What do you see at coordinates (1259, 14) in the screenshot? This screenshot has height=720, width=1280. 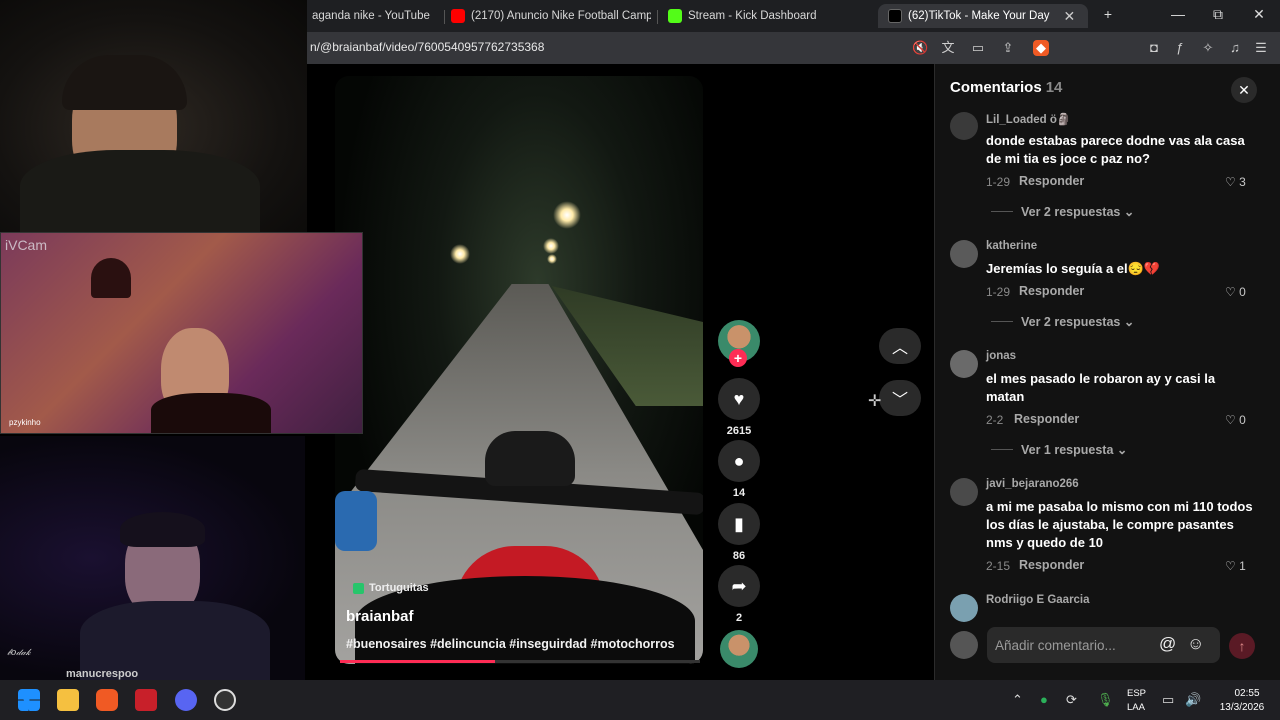 I see `close-window-button: ✕` at bounding box center [1259, 14].